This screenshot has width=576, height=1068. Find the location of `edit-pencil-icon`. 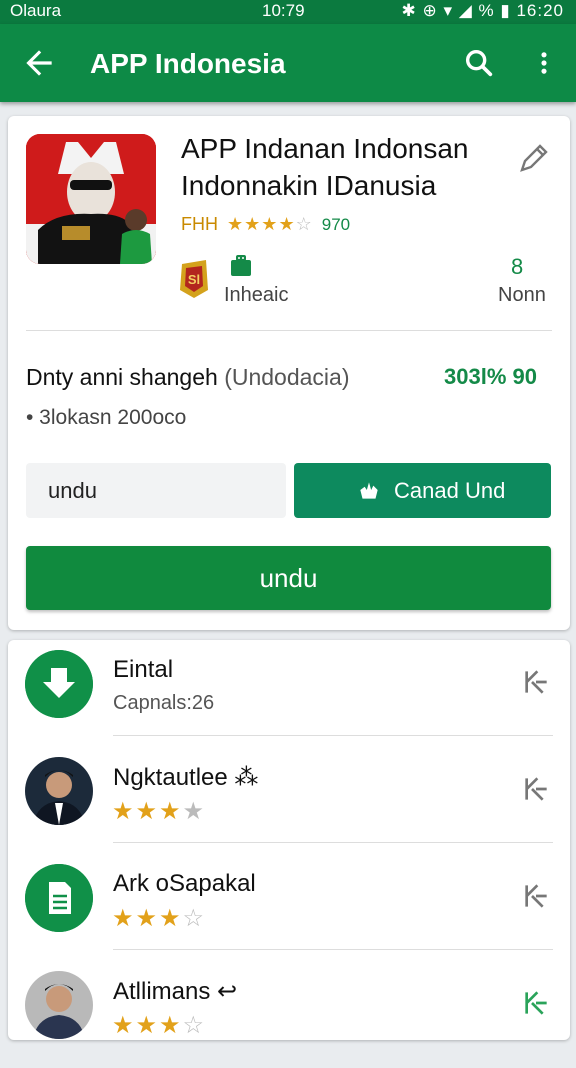

edit-pencil-icon is located at coordinates (534, 158).